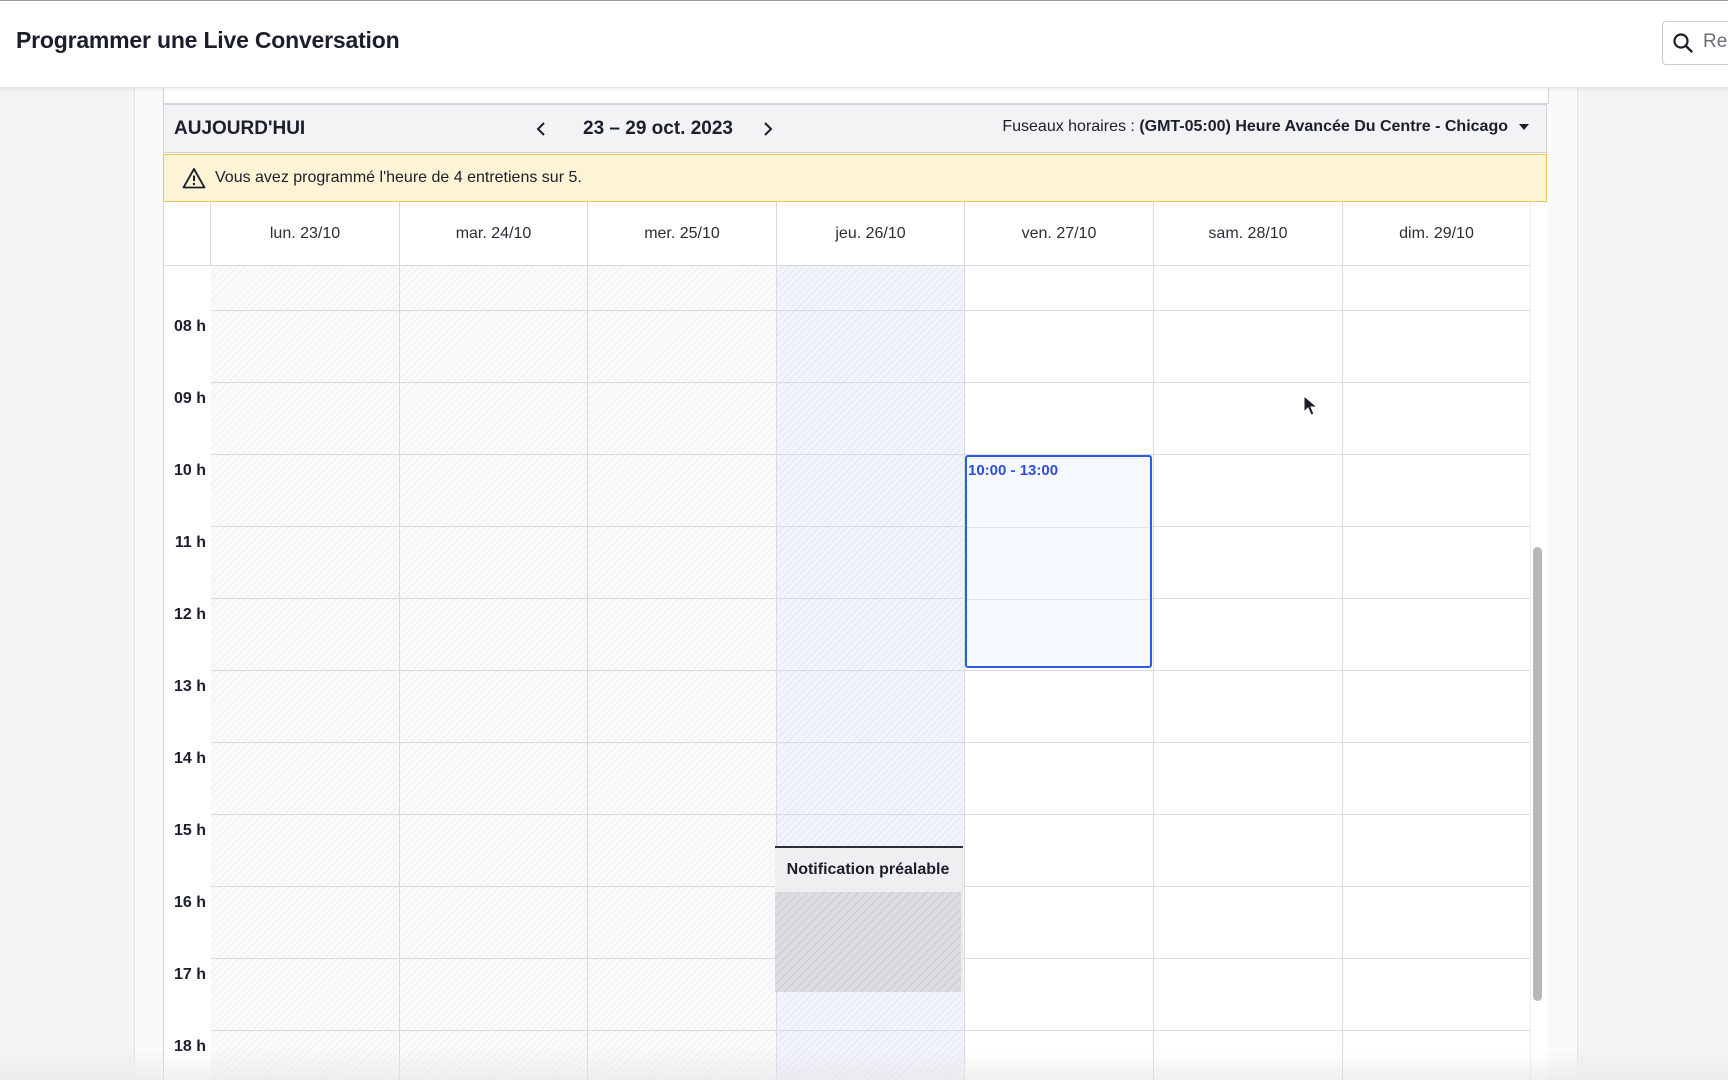 This screenshot has height=1080, width=1728. Describe the element at coordinates (305, 234) in the screenshot. I see `day-header: lun. 23/10` at that location.